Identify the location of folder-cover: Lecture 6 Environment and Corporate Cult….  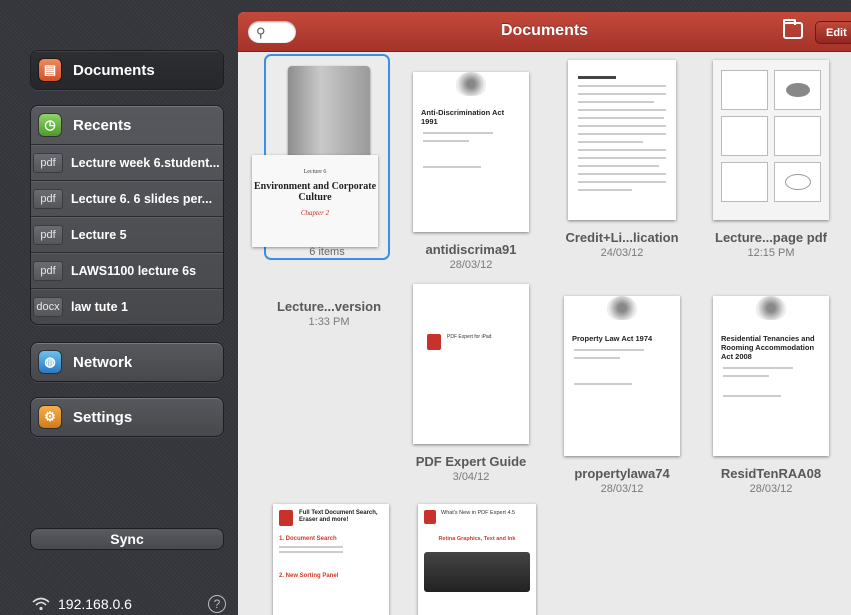
(315, 201).